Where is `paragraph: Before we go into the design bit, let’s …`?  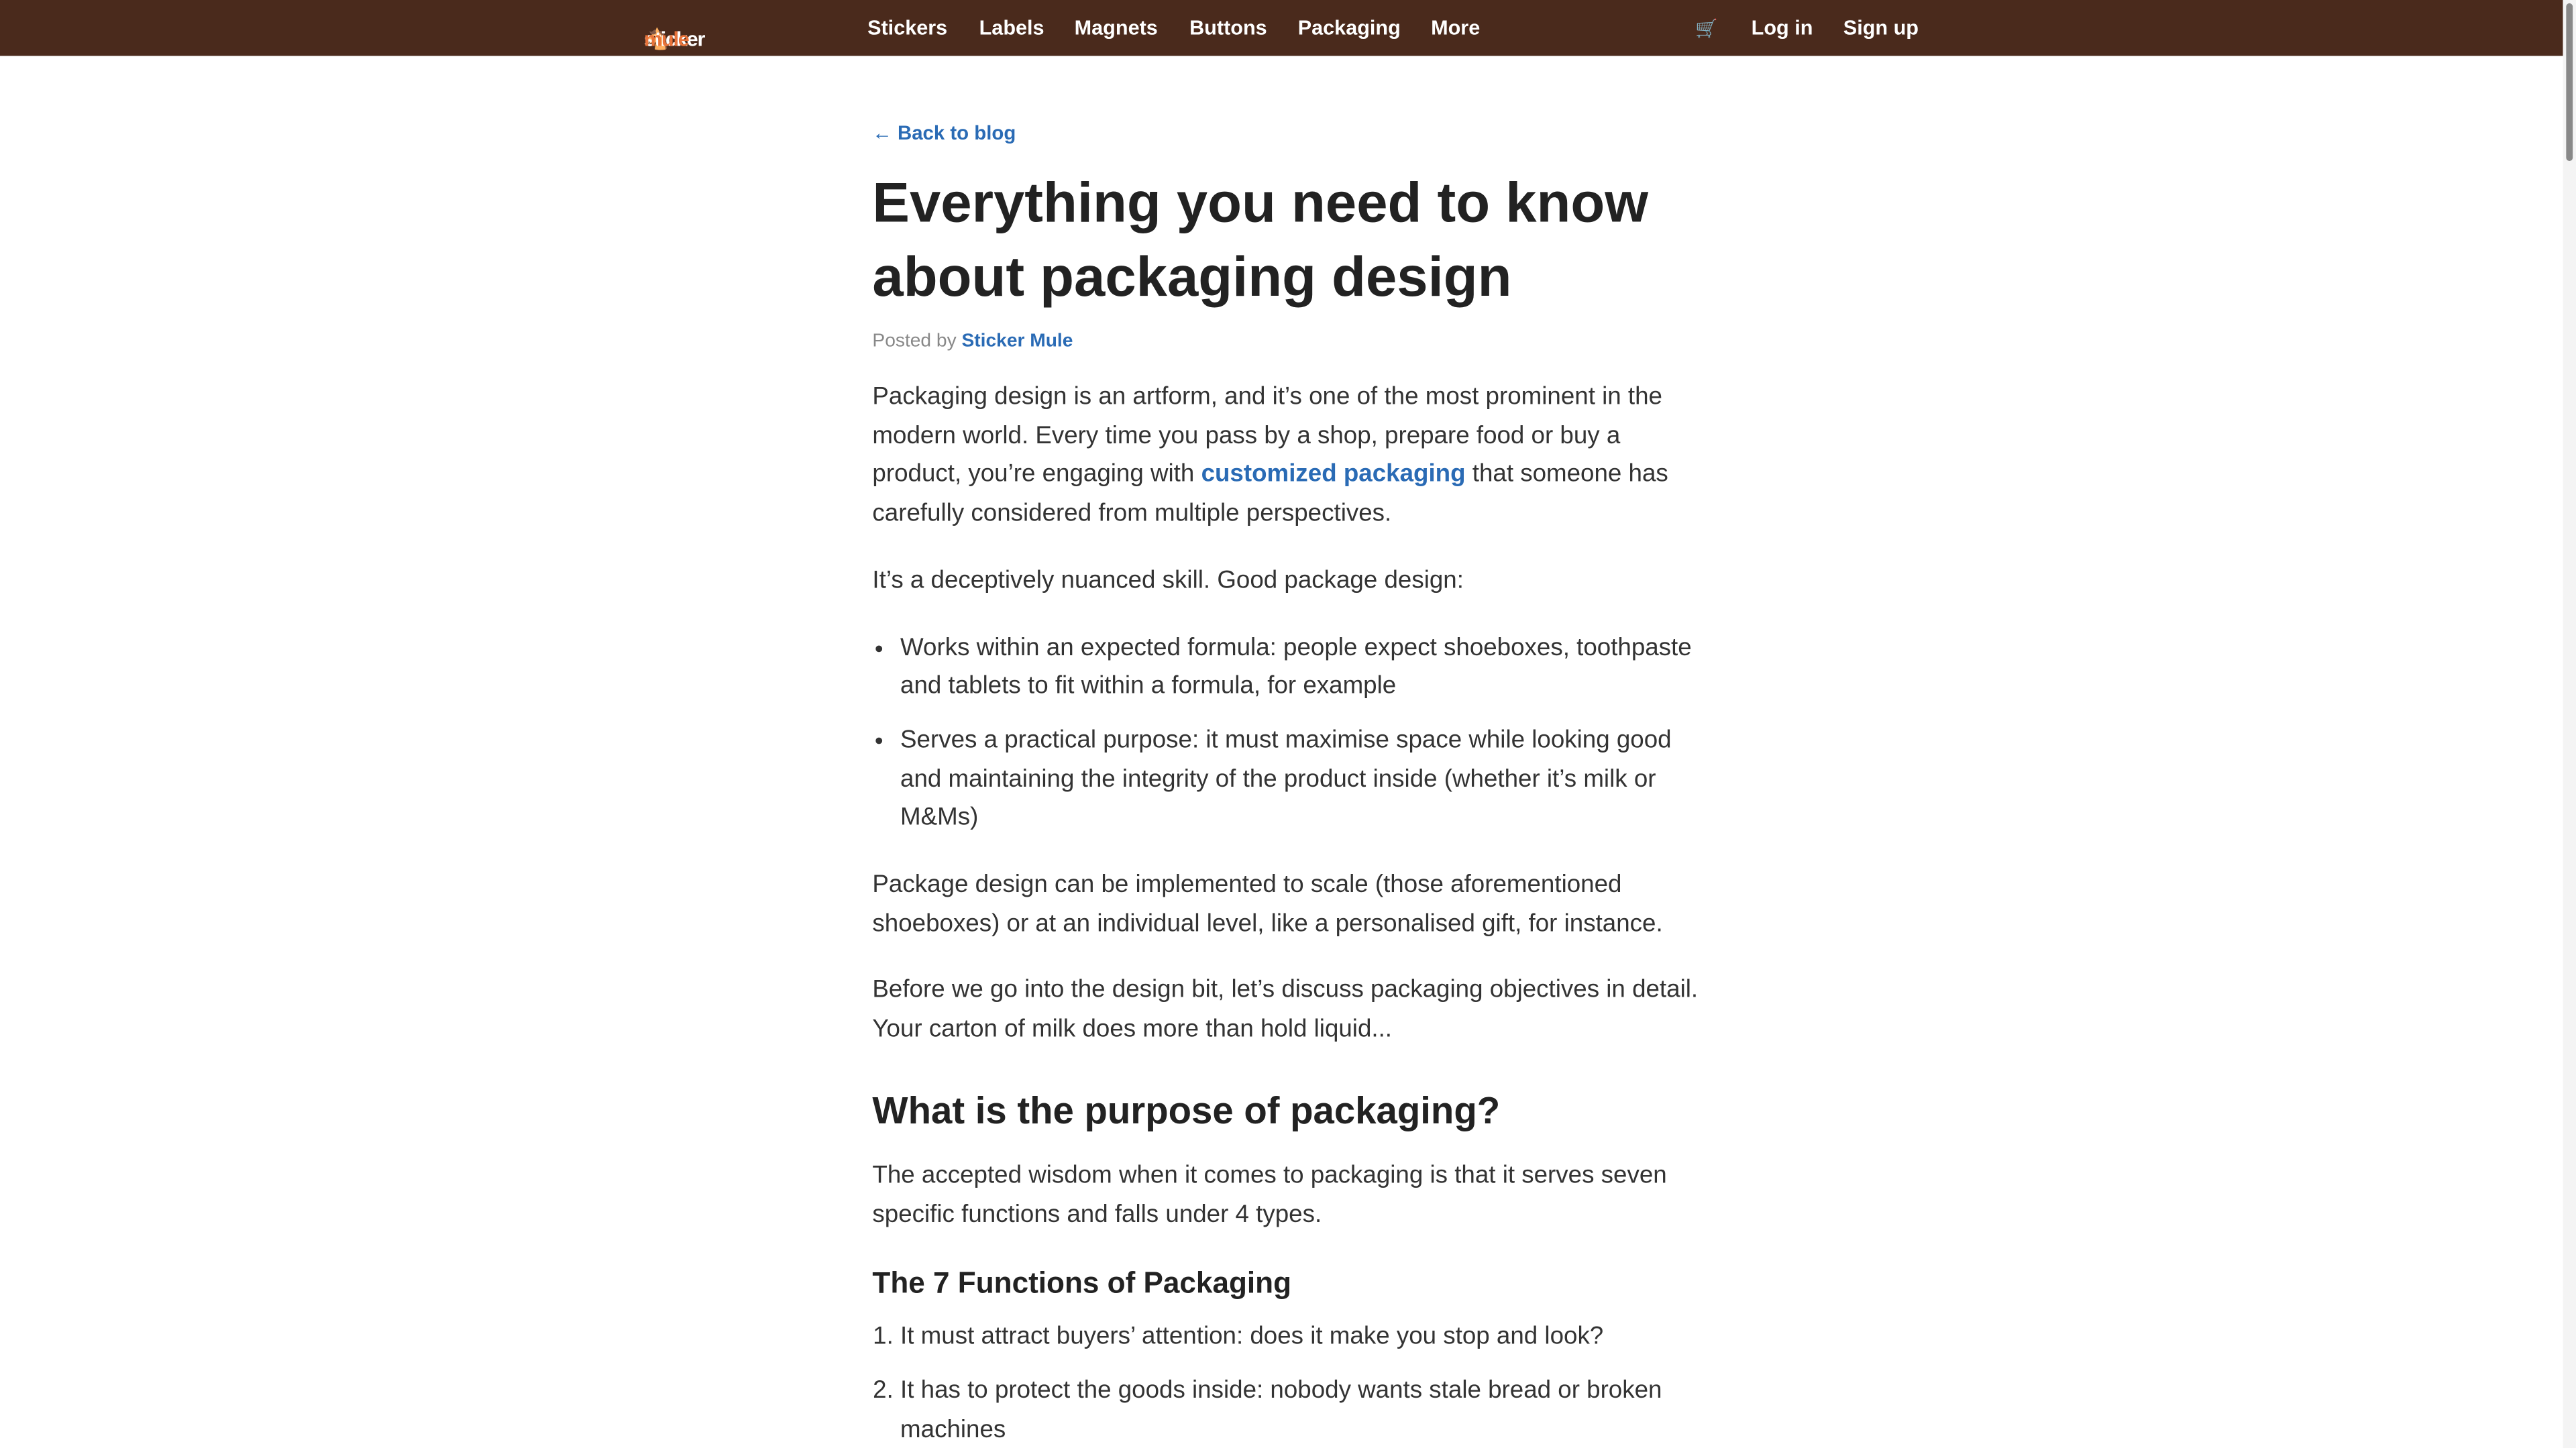 paragraph: Before we go into the design bit, let’s … is located at coordinates (1285, 1010).